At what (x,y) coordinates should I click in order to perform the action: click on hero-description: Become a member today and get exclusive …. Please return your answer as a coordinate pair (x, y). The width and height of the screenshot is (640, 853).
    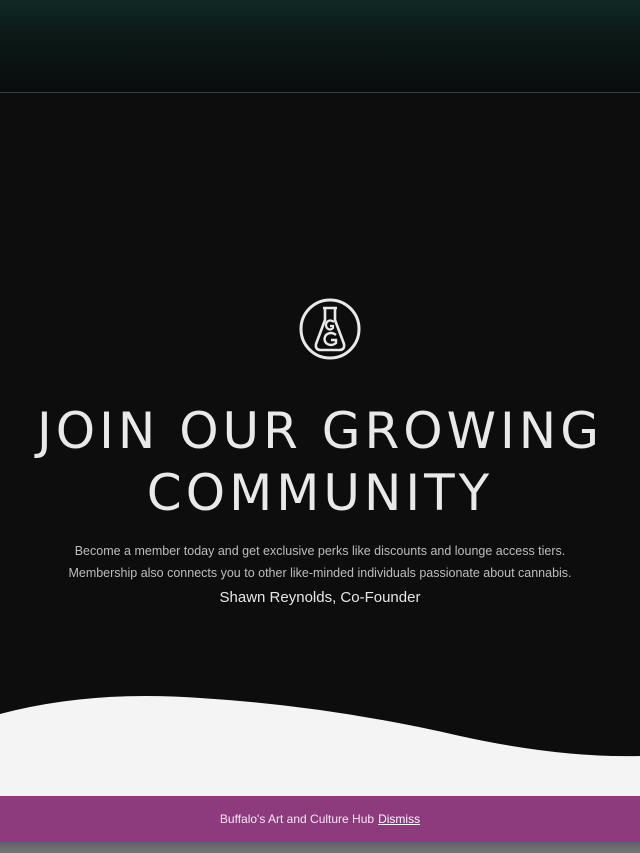
    Looking at the image, I should click on (320, 562).